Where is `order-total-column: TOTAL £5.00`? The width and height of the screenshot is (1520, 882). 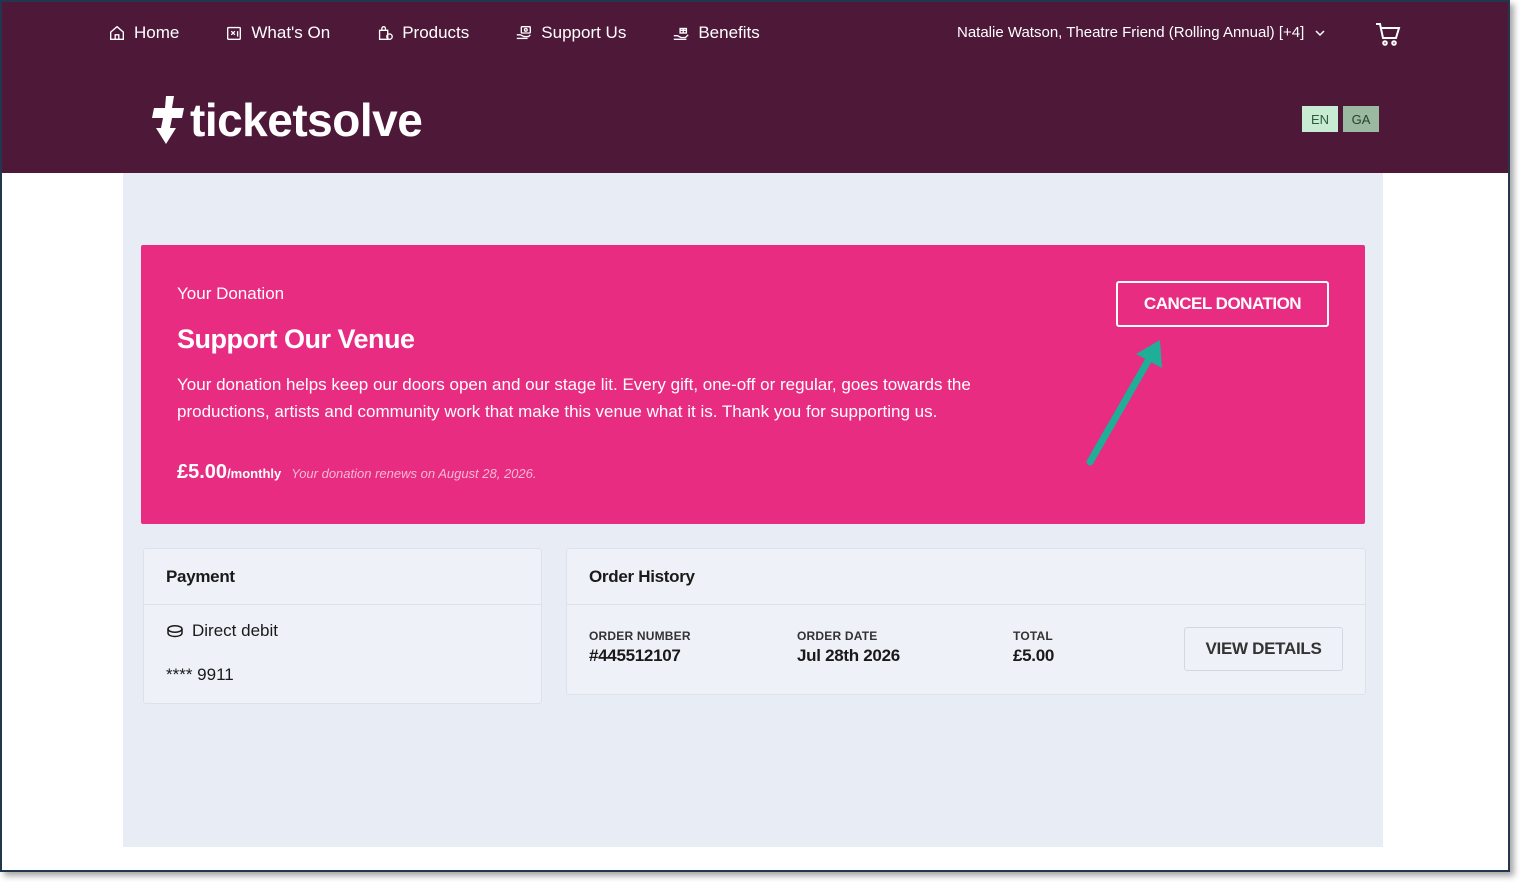
order-total-column: TOTAL £5.00 is located at coordinates (1033, 647).